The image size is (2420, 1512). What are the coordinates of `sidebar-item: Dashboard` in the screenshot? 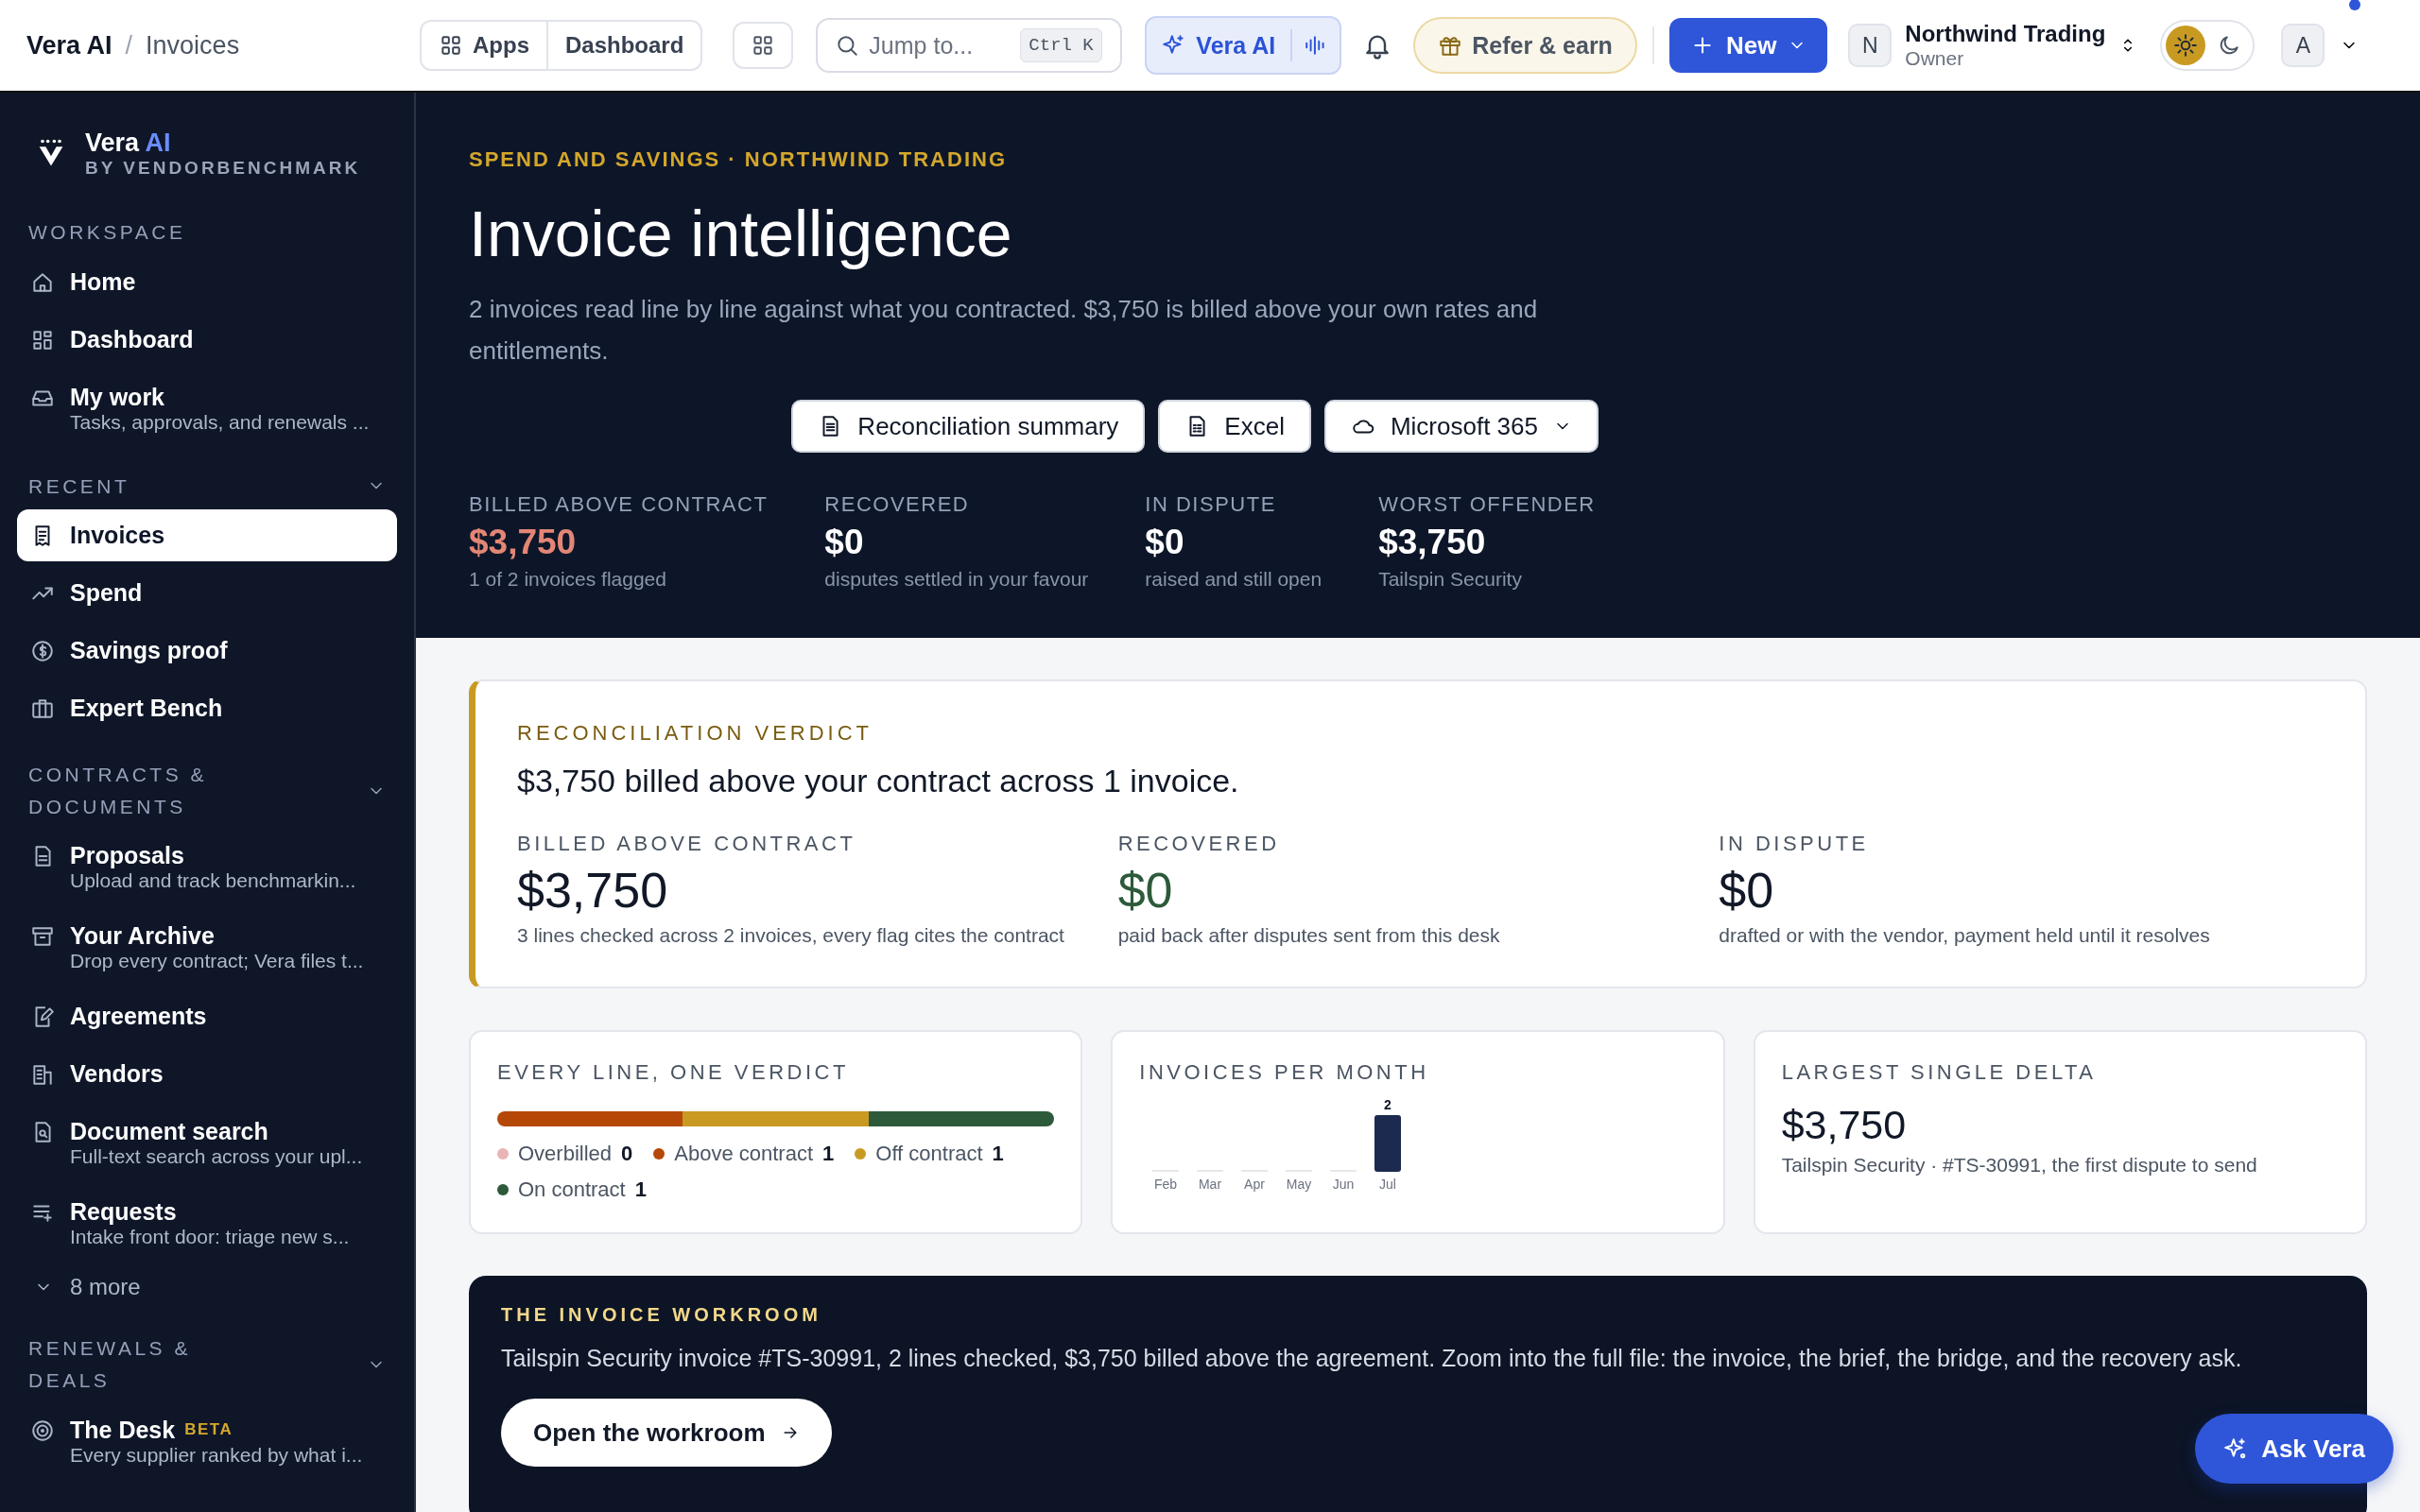 It's located at (207, 339).